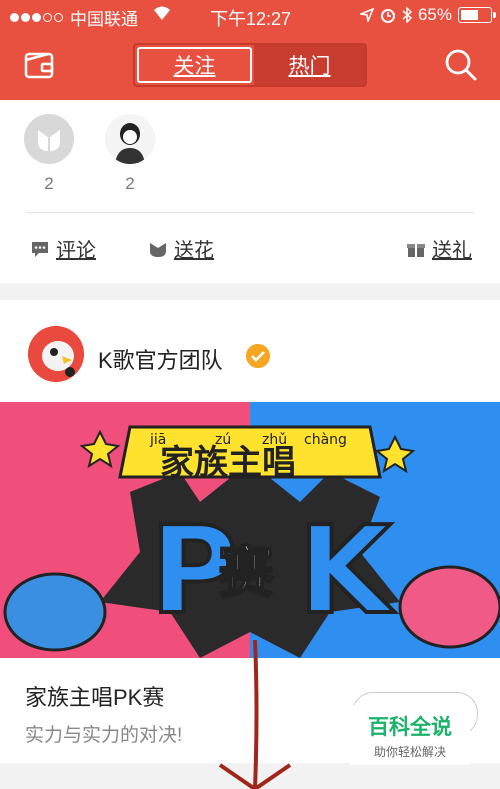 This screenshot has height=789, width=500. I want to click on watermark: 百科全说 助你轻松解决, so click(410, 735).